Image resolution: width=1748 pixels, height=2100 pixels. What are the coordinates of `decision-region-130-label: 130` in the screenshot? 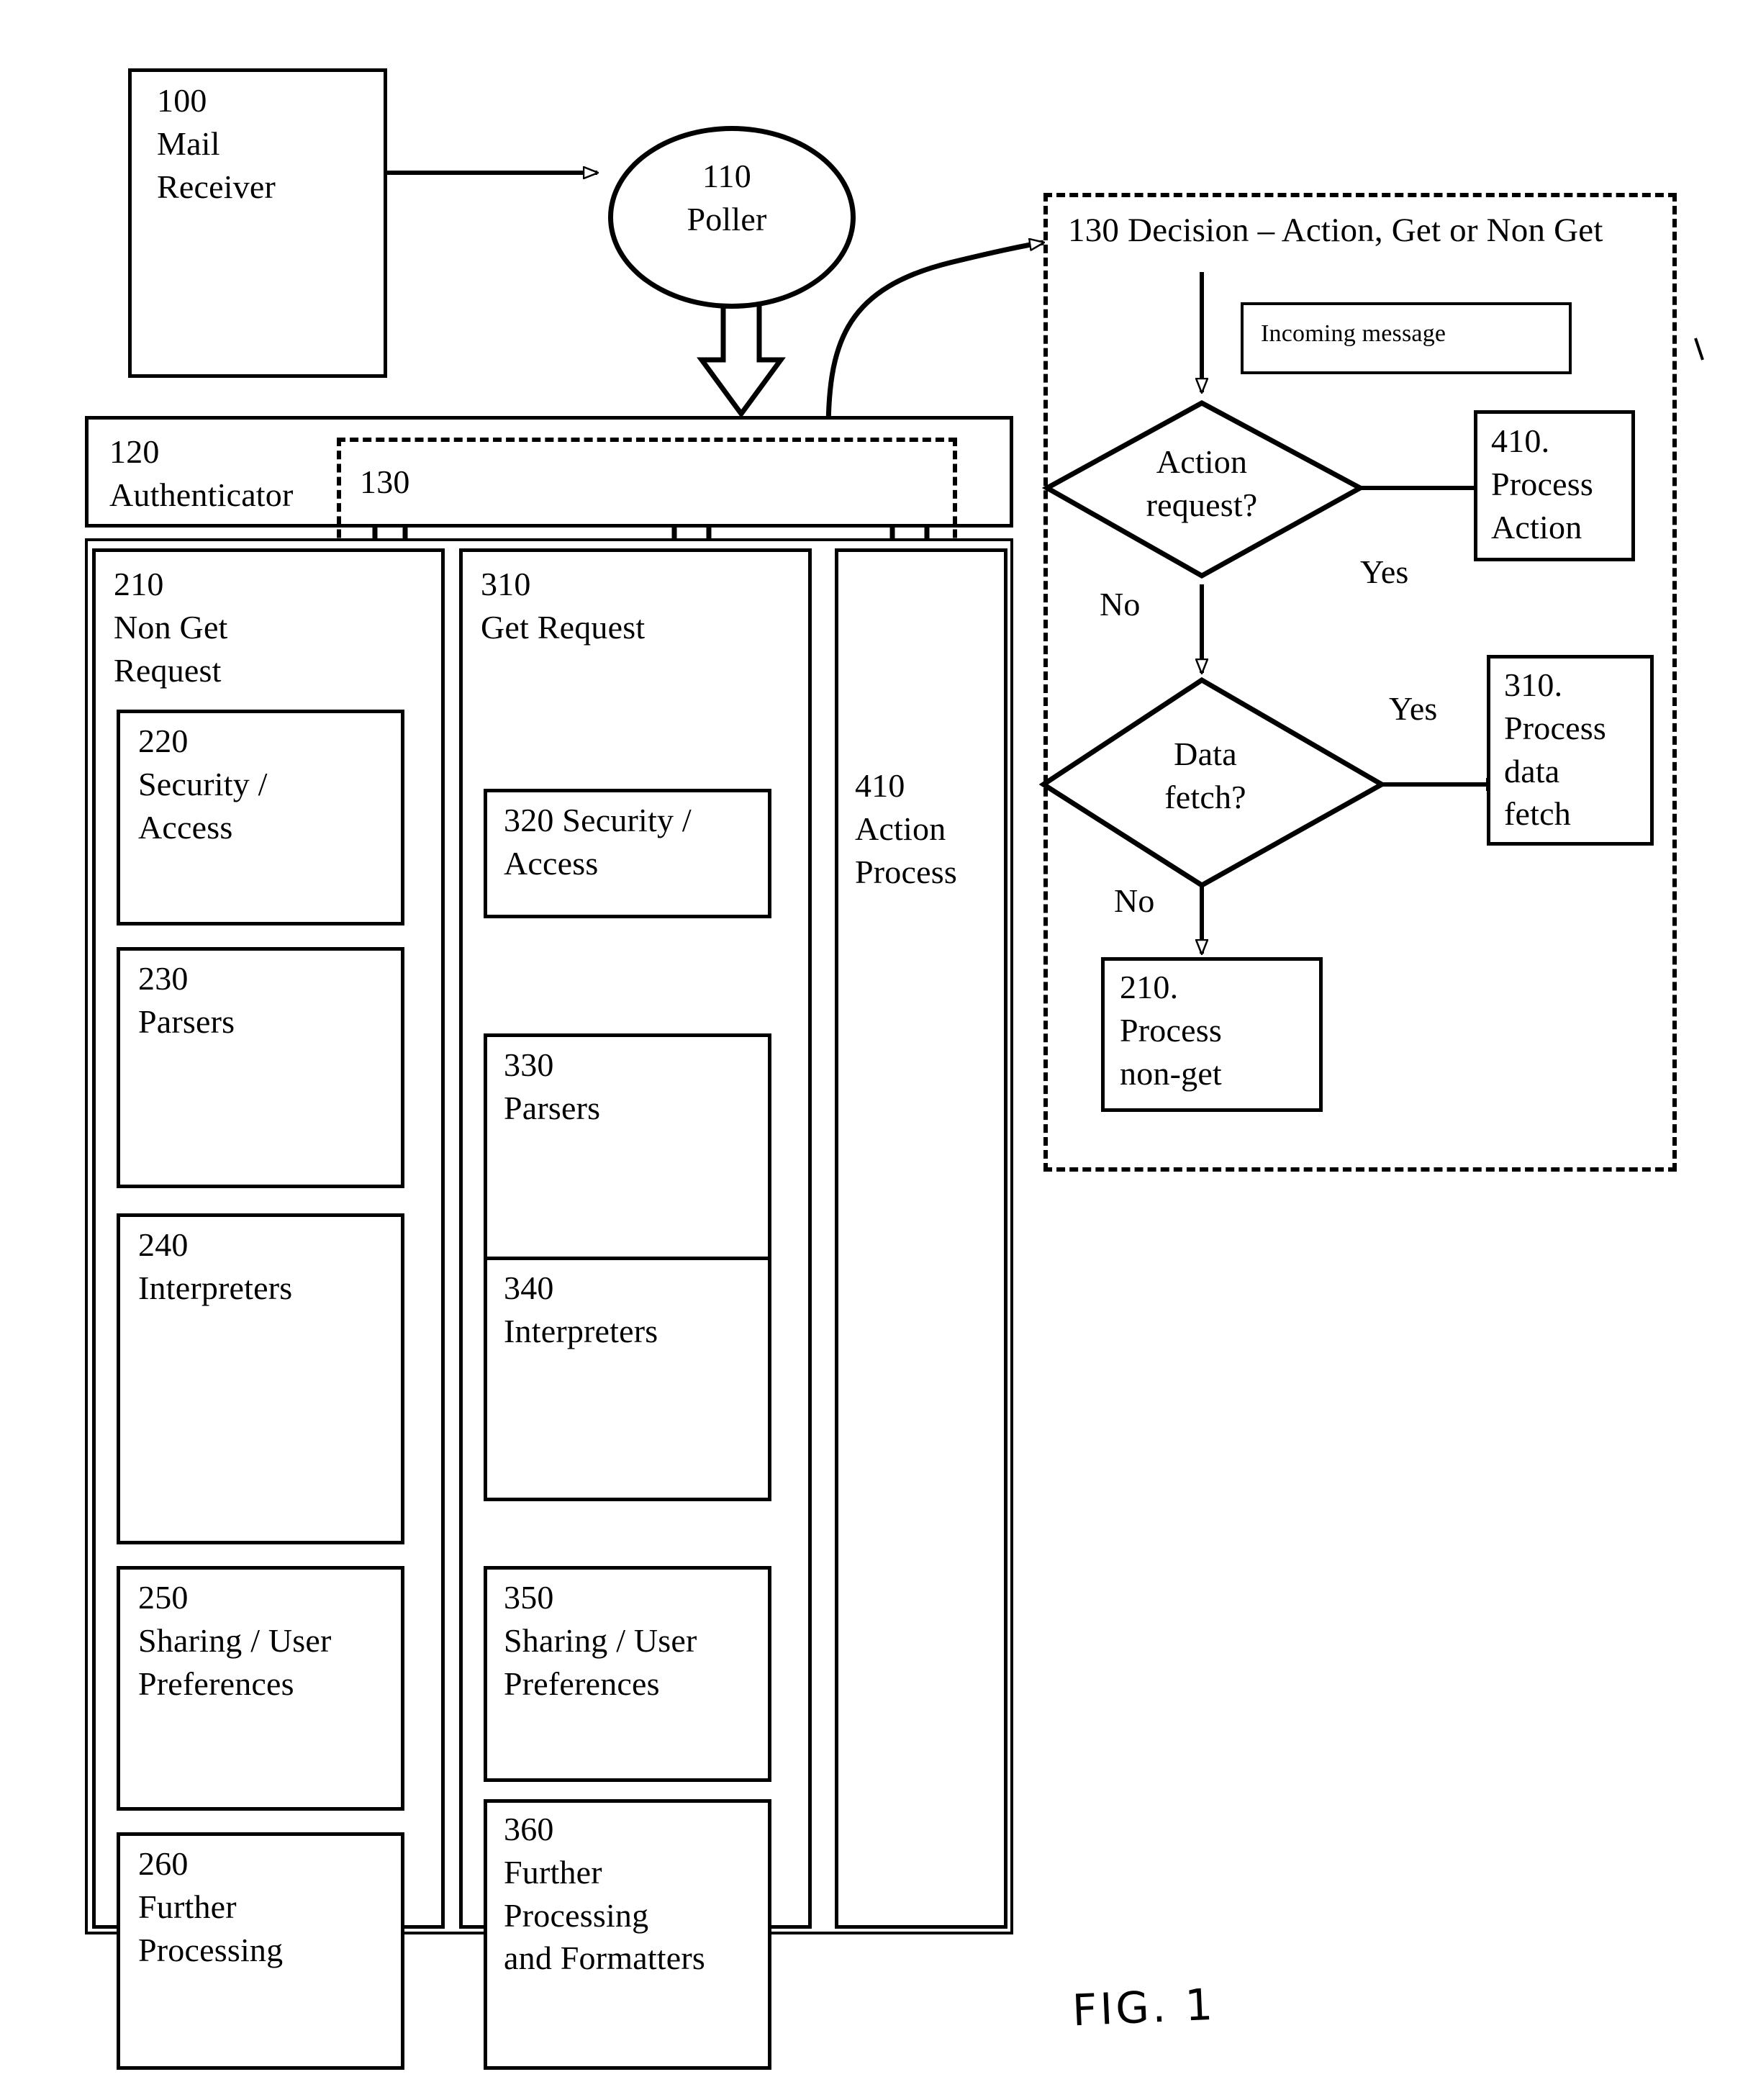 It's located at (385, 482).